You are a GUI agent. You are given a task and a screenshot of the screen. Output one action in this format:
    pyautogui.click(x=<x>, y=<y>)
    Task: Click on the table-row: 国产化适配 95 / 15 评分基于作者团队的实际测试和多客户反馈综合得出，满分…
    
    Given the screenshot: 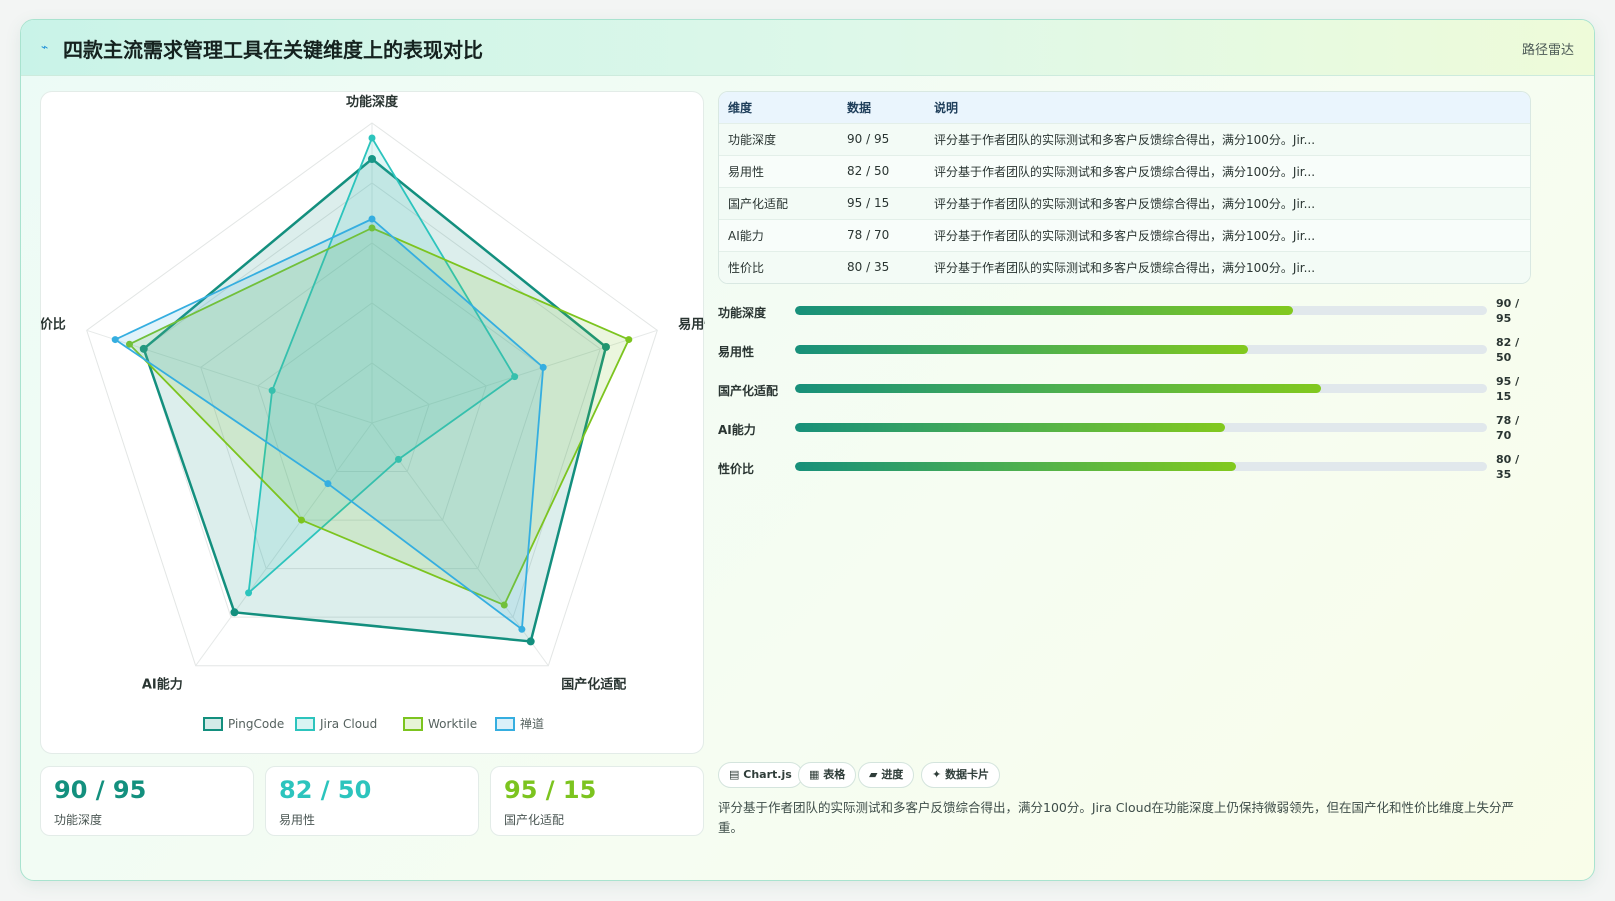 What is the action you would take?
    pyautogui.click(x=1124, y=203)
    